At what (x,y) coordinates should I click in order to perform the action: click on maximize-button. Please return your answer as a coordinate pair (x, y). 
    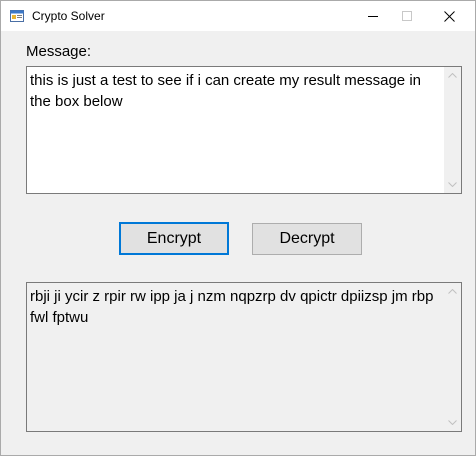
    Looking at the image, I should click on (407, 16).